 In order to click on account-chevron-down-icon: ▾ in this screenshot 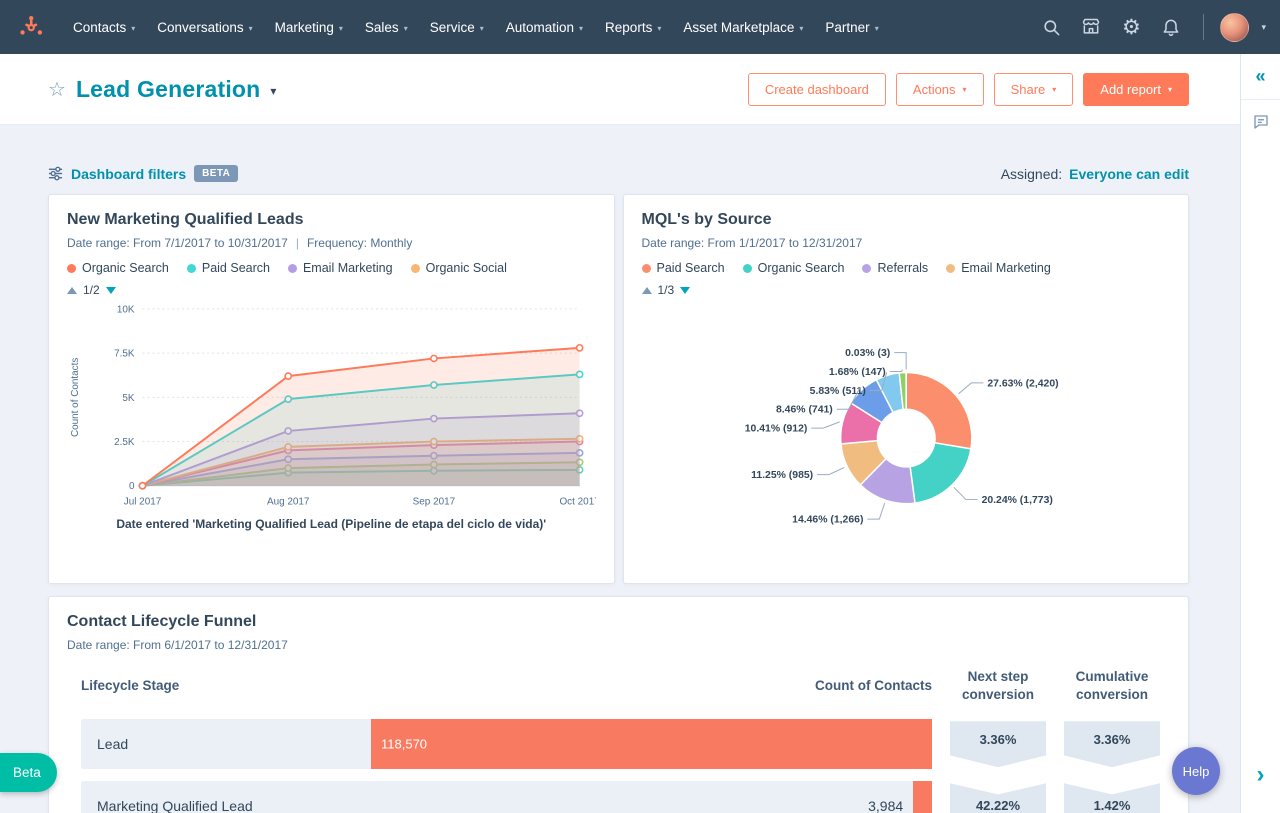, I will do `click(1263, 27)`.